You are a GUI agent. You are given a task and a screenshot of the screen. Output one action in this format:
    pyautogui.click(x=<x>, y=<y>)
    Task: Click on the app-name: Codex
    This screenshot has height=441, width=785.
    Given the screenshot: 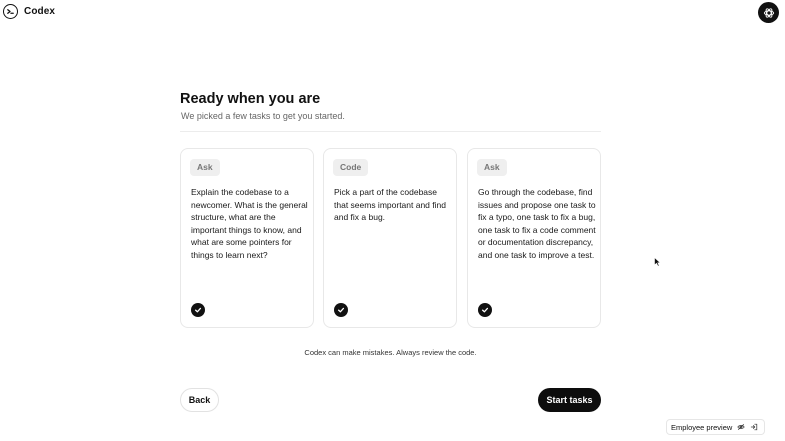 What is the action you would take?
    pyautogui.click(x=40, y=11)
    